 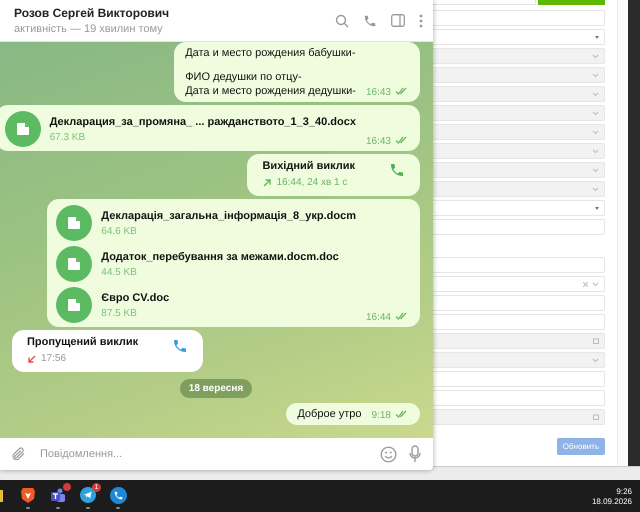 I want to click on phone-app-icon, so click(x=118, y=495).